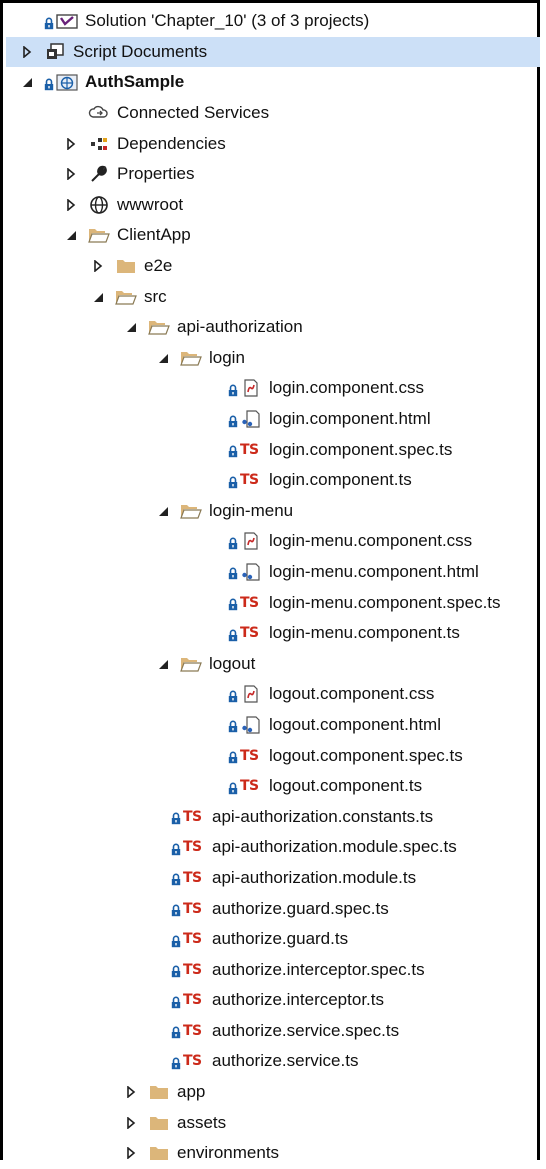 The width and height of the screenshot is (546, 1169). I want to click on tree-item: TS api-authorization.module.spec.ts, so click(273, 847).